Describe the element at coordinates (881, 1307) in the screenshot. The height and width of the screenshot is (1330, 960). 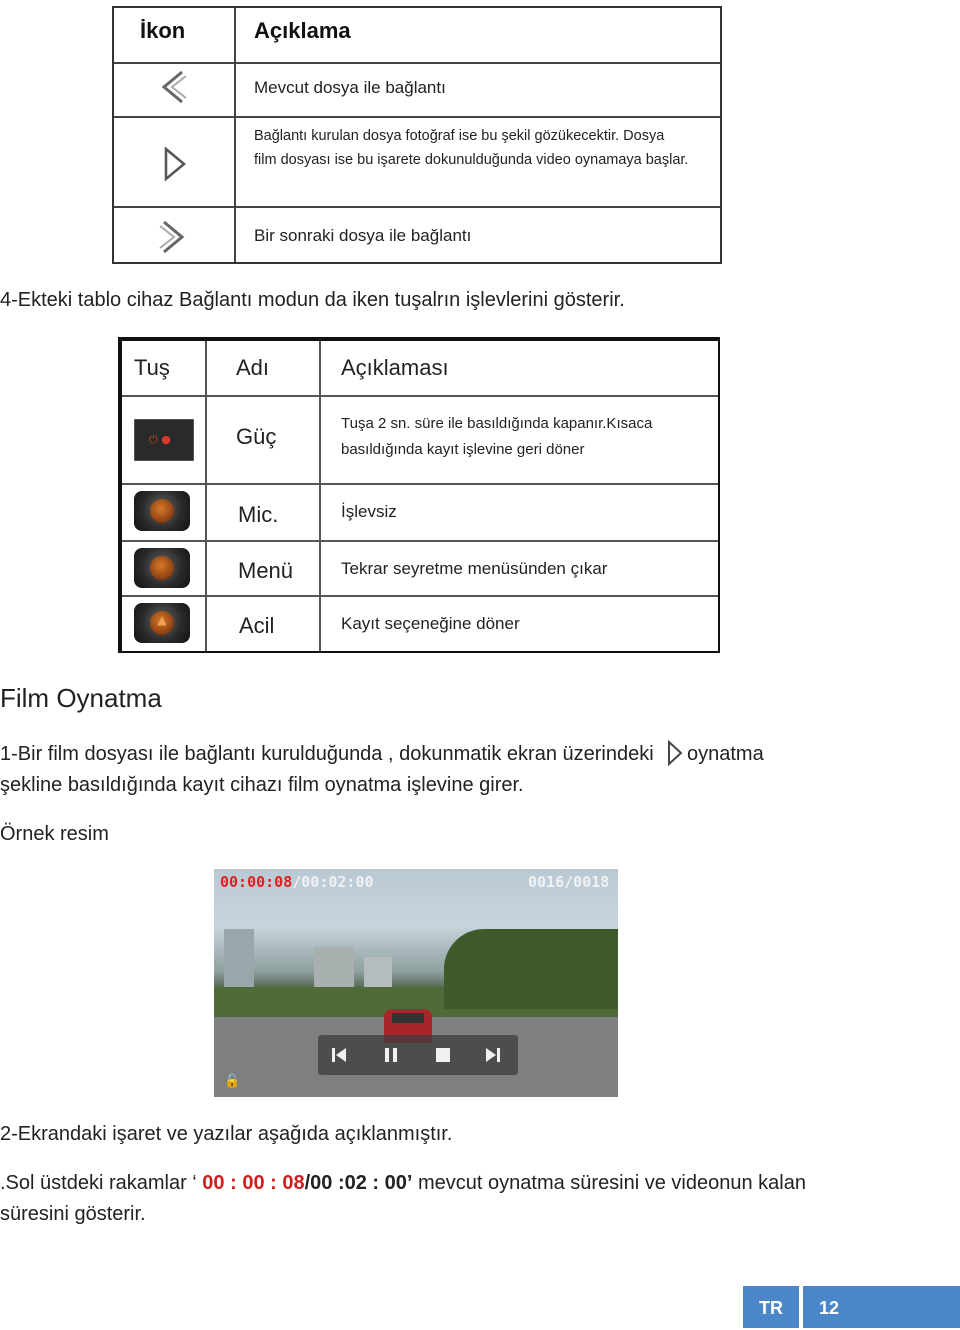
I see `page-number: 12` at that location.